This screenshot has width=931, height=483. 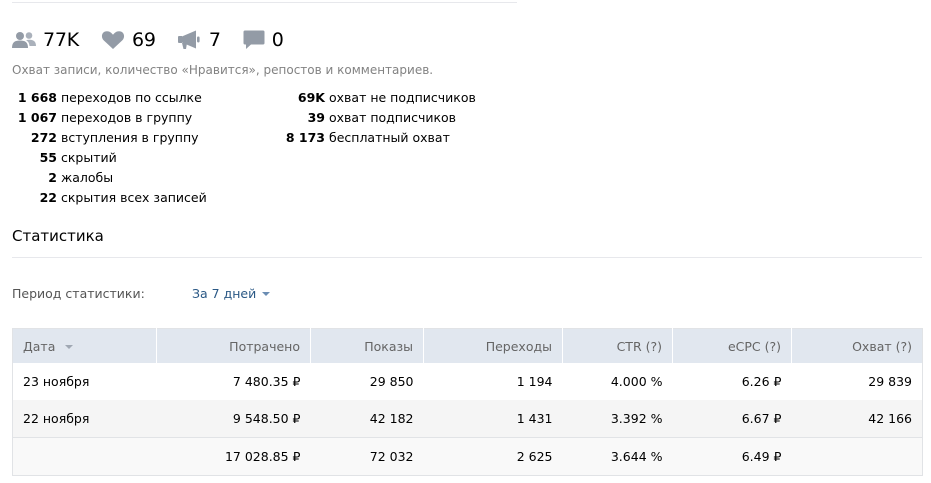 What do you see at coordinates (89, 157) in the screenshot?
I see `stat-label: скрытий` at bounding box center [89, 157].